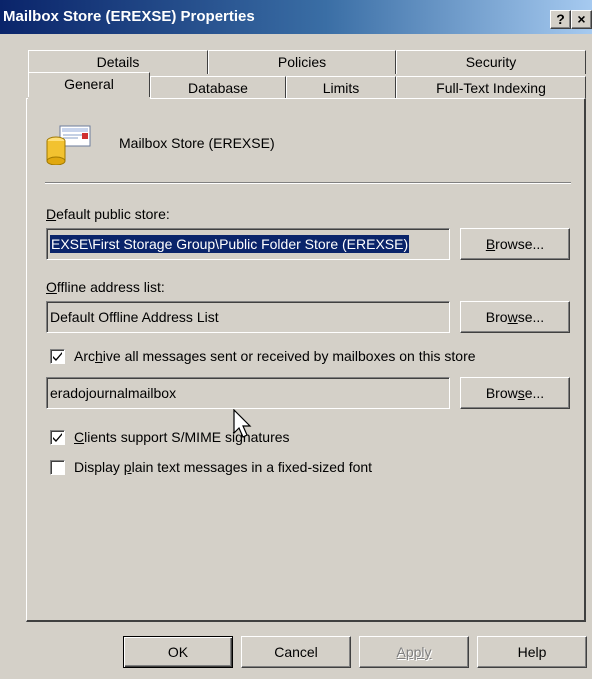 This screenshot has width=603, height=679. What do you see at coordinates (560, 19) in the screenshot?
I see `help-title-button: ?` at bounding box center [560, 19].